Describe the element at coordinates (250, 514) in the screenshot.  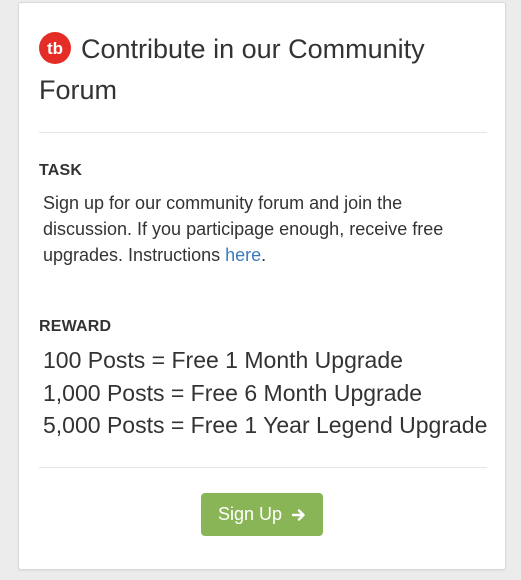
I see `sign-up-label: Sign Up` at that location.